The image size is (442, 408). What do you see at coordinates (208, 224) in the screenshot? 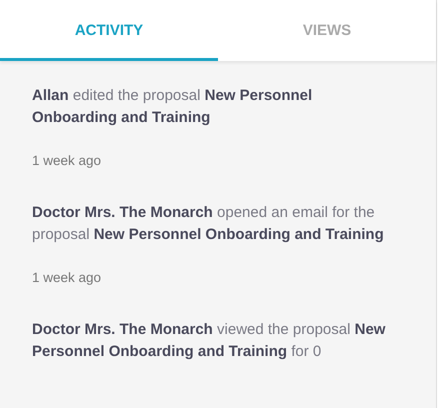
I see `activity-text: Doctor Mrs. The Monarch opened an email for the proposal New Personnel Onboarding and Training` at bounding box center [208, 224].